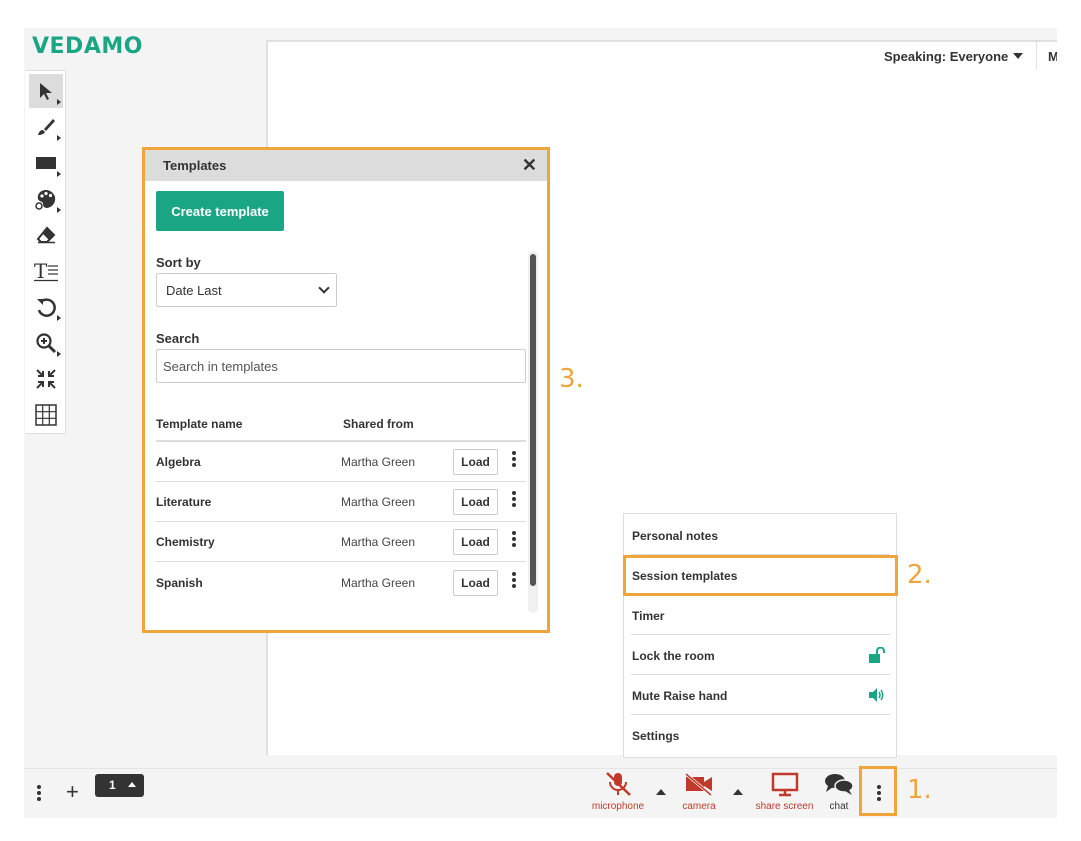 The width and height of the screenshot is (1081, 841). What do you see at coordinates (1036, 56) in the screenshot?
I see `divider` at bounding box center [1036, 56].